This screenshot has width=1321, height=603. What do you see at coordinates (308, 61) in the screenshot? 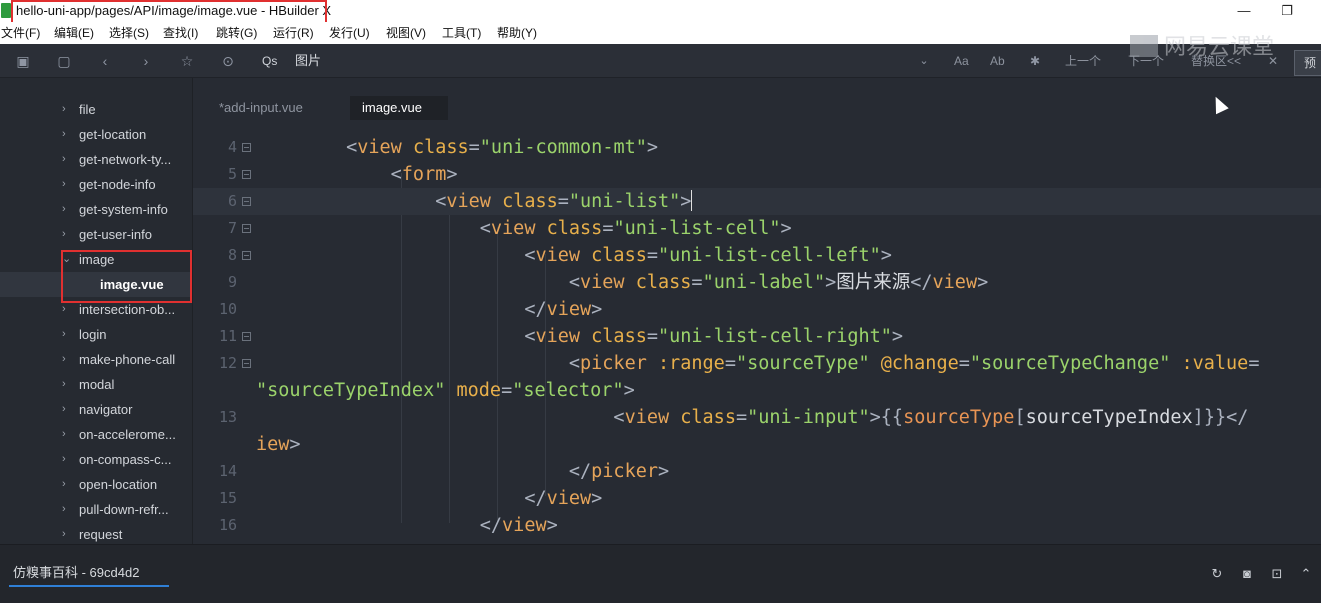
I see `search-input: 图片` at bounding box center [308, 61].